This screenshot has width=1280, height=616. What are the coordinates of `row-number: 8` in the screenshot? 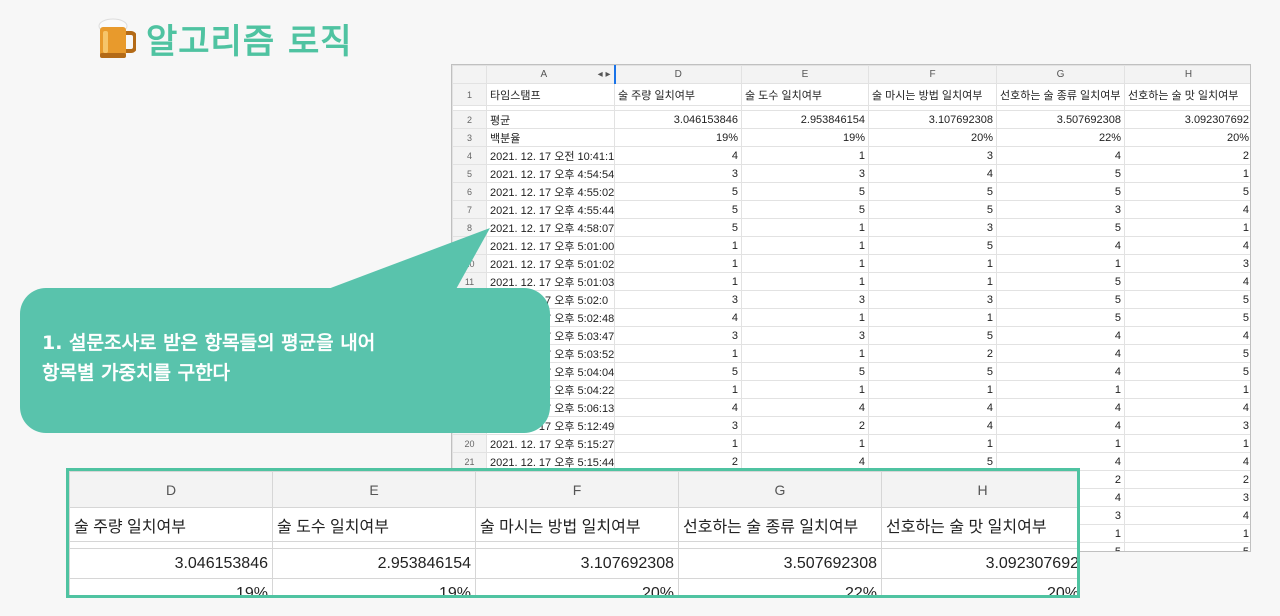 It's located at (469, 227).